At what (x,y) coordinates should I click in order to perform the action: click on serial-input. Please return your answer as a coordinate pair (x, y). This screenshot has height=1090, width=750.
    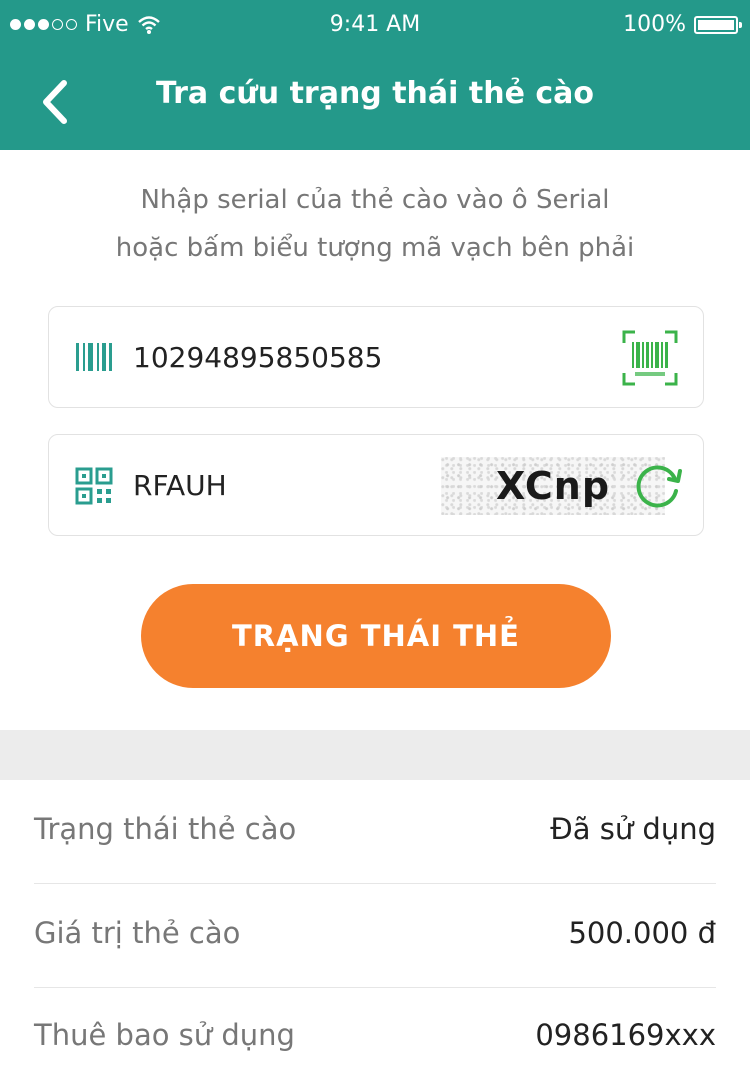
    Looking at the image, I should click on (323, 357).